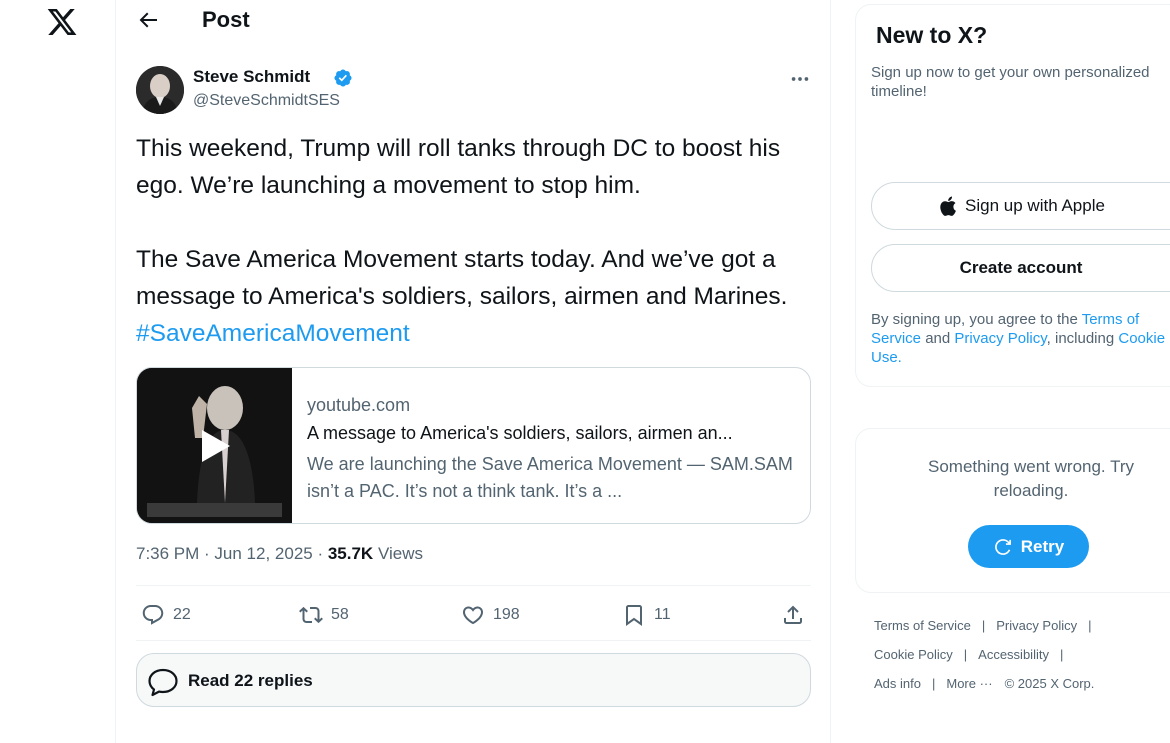 This screenshot has height=743, width=1170. What do you see at coordinates (62, 22) in the screenshot?
I see `x-logo-icon` at bounding box center [62, 22].